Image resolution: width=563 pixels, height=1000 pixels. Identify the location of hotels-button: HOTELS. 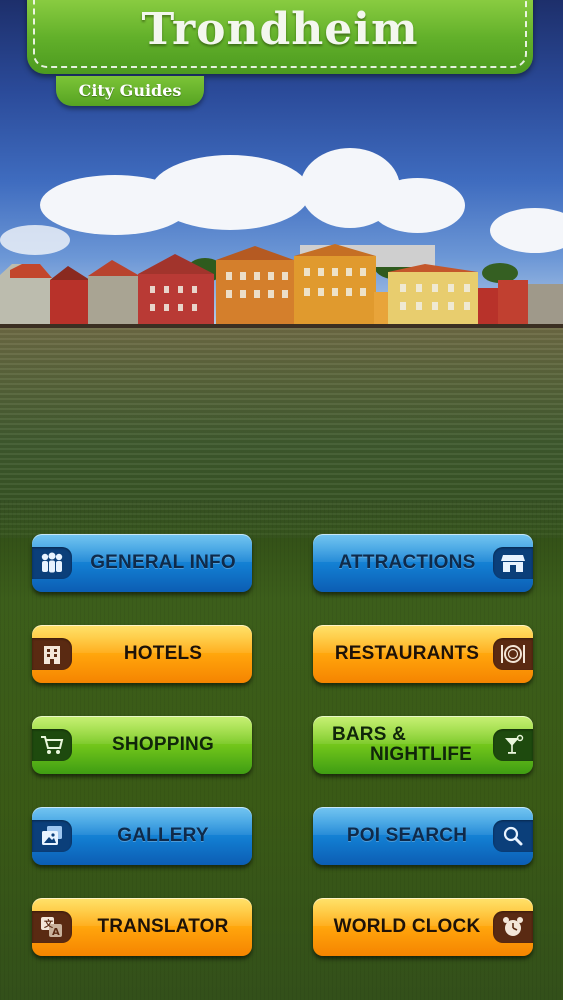
(142, 654).